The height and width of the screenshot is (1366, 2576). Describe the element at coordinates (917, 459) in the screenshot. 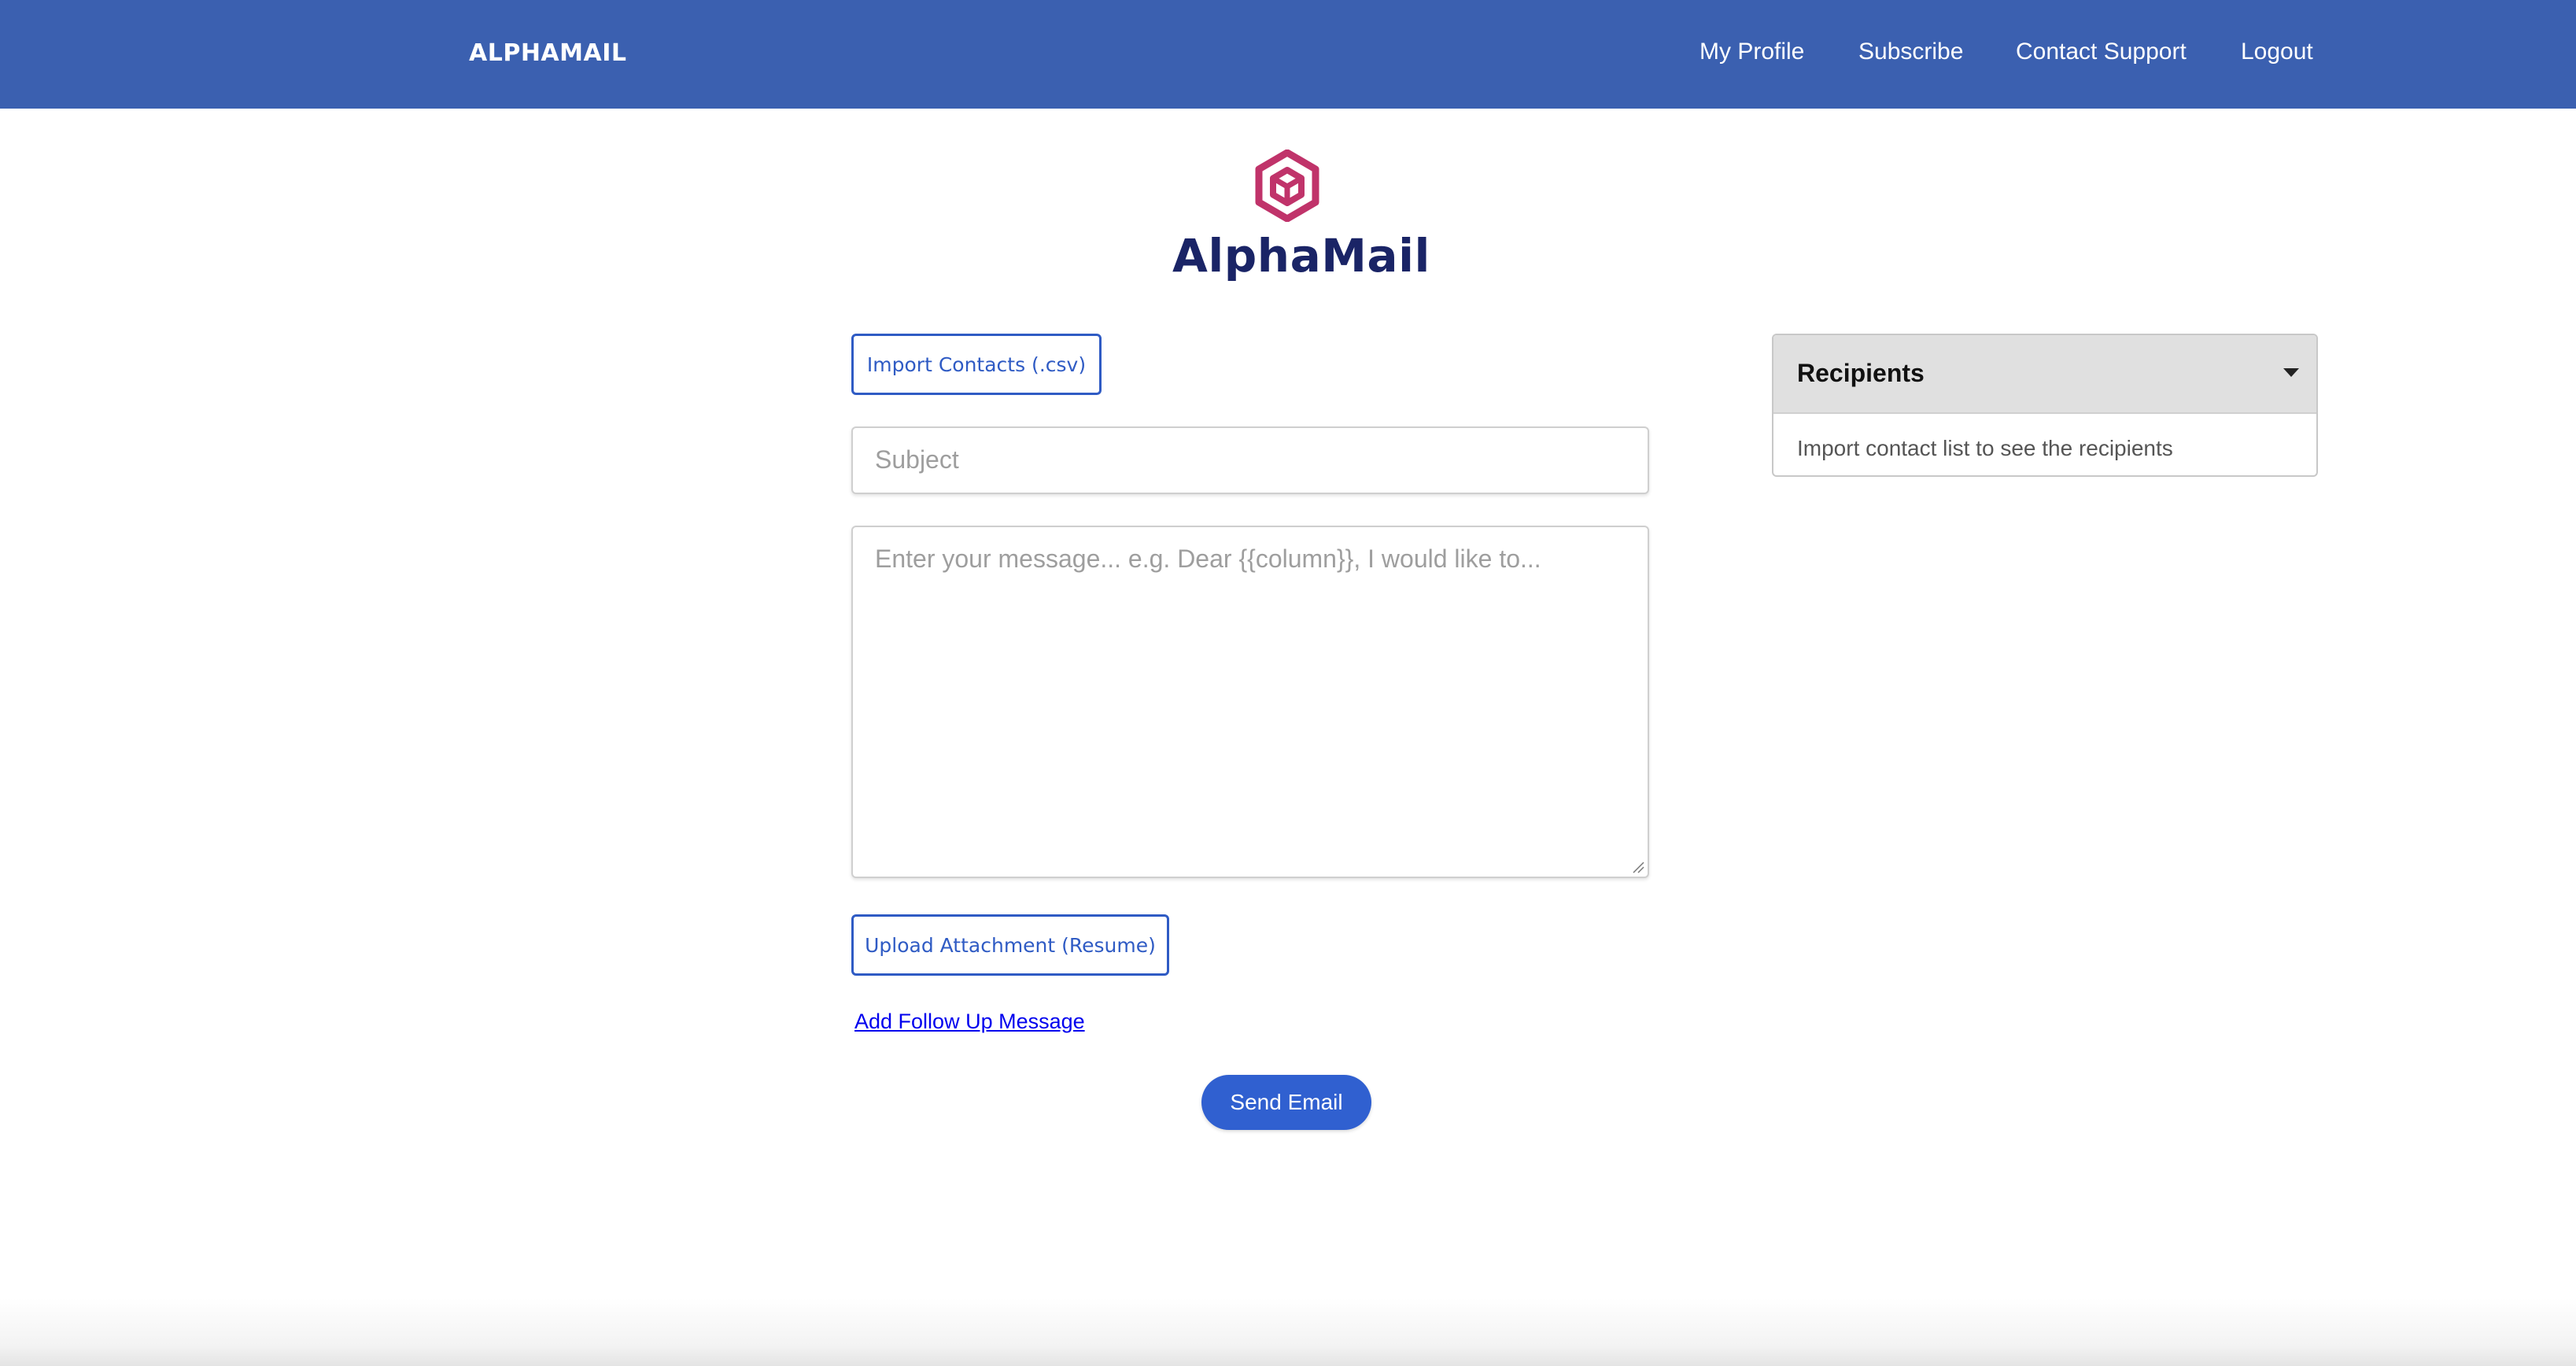

I see `subject-placeholder: Subject` at that location.